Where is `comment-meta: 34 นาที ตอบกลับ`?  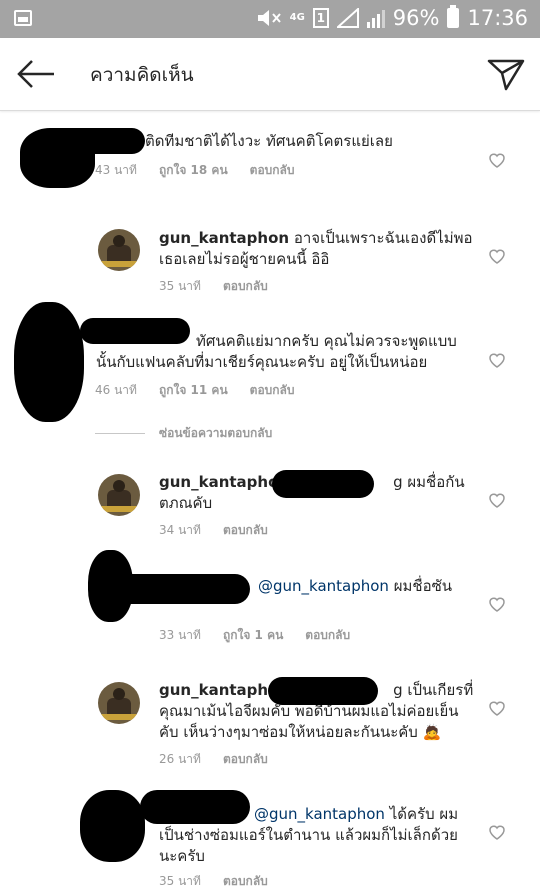 comment-meta: 34 นาที ตอบกลับ is located at coordinates (213, 530).